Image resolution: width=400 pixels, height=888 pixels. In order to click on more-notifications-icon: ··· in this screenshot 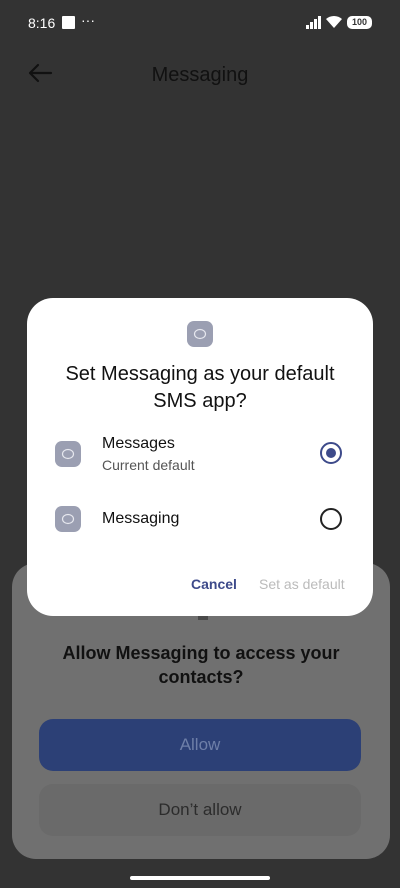, I will do `click(88, 20)`.